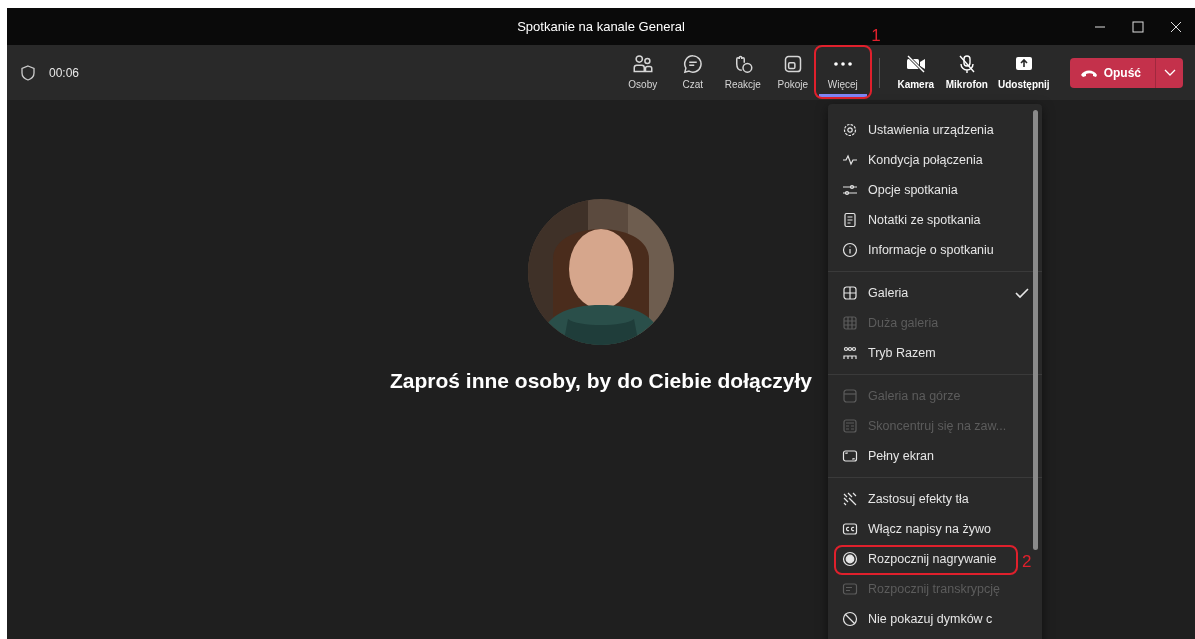 Image resolution: width=1195 pixels, height=639 pixels. Describe the element at coordinates (842, 64) in the screenshot. I see `more-icon` at that location.